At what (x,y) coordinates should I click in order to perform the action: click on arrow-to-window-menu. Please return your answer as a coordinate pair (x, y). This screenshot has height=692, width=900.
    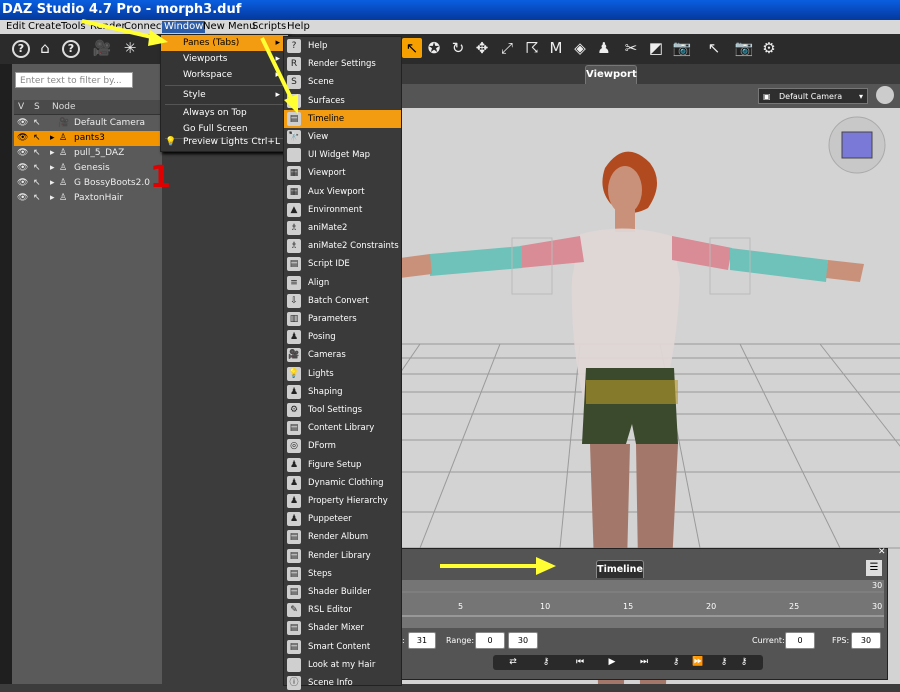
    Looking at the image, I should click on (119, 29).